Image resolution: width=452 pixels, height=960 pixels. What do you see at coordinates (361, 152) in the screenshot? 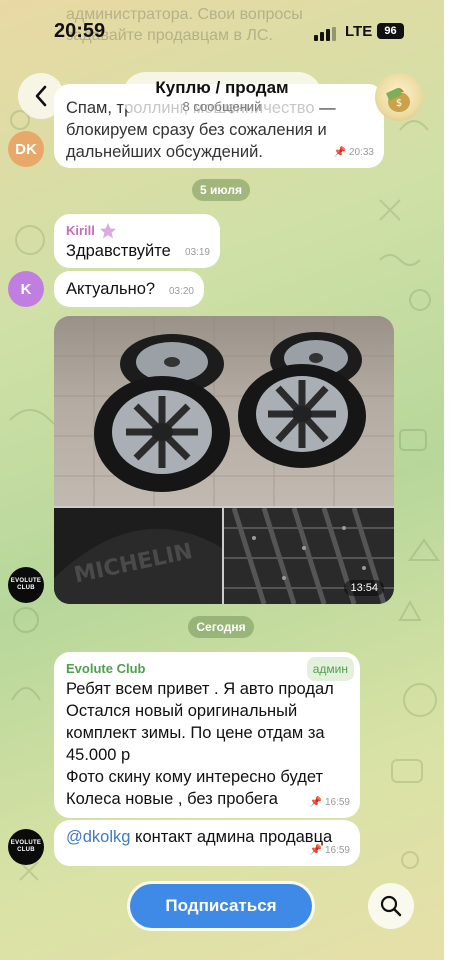
I see `message-time: 20:33` at bounding box center [361, 152].